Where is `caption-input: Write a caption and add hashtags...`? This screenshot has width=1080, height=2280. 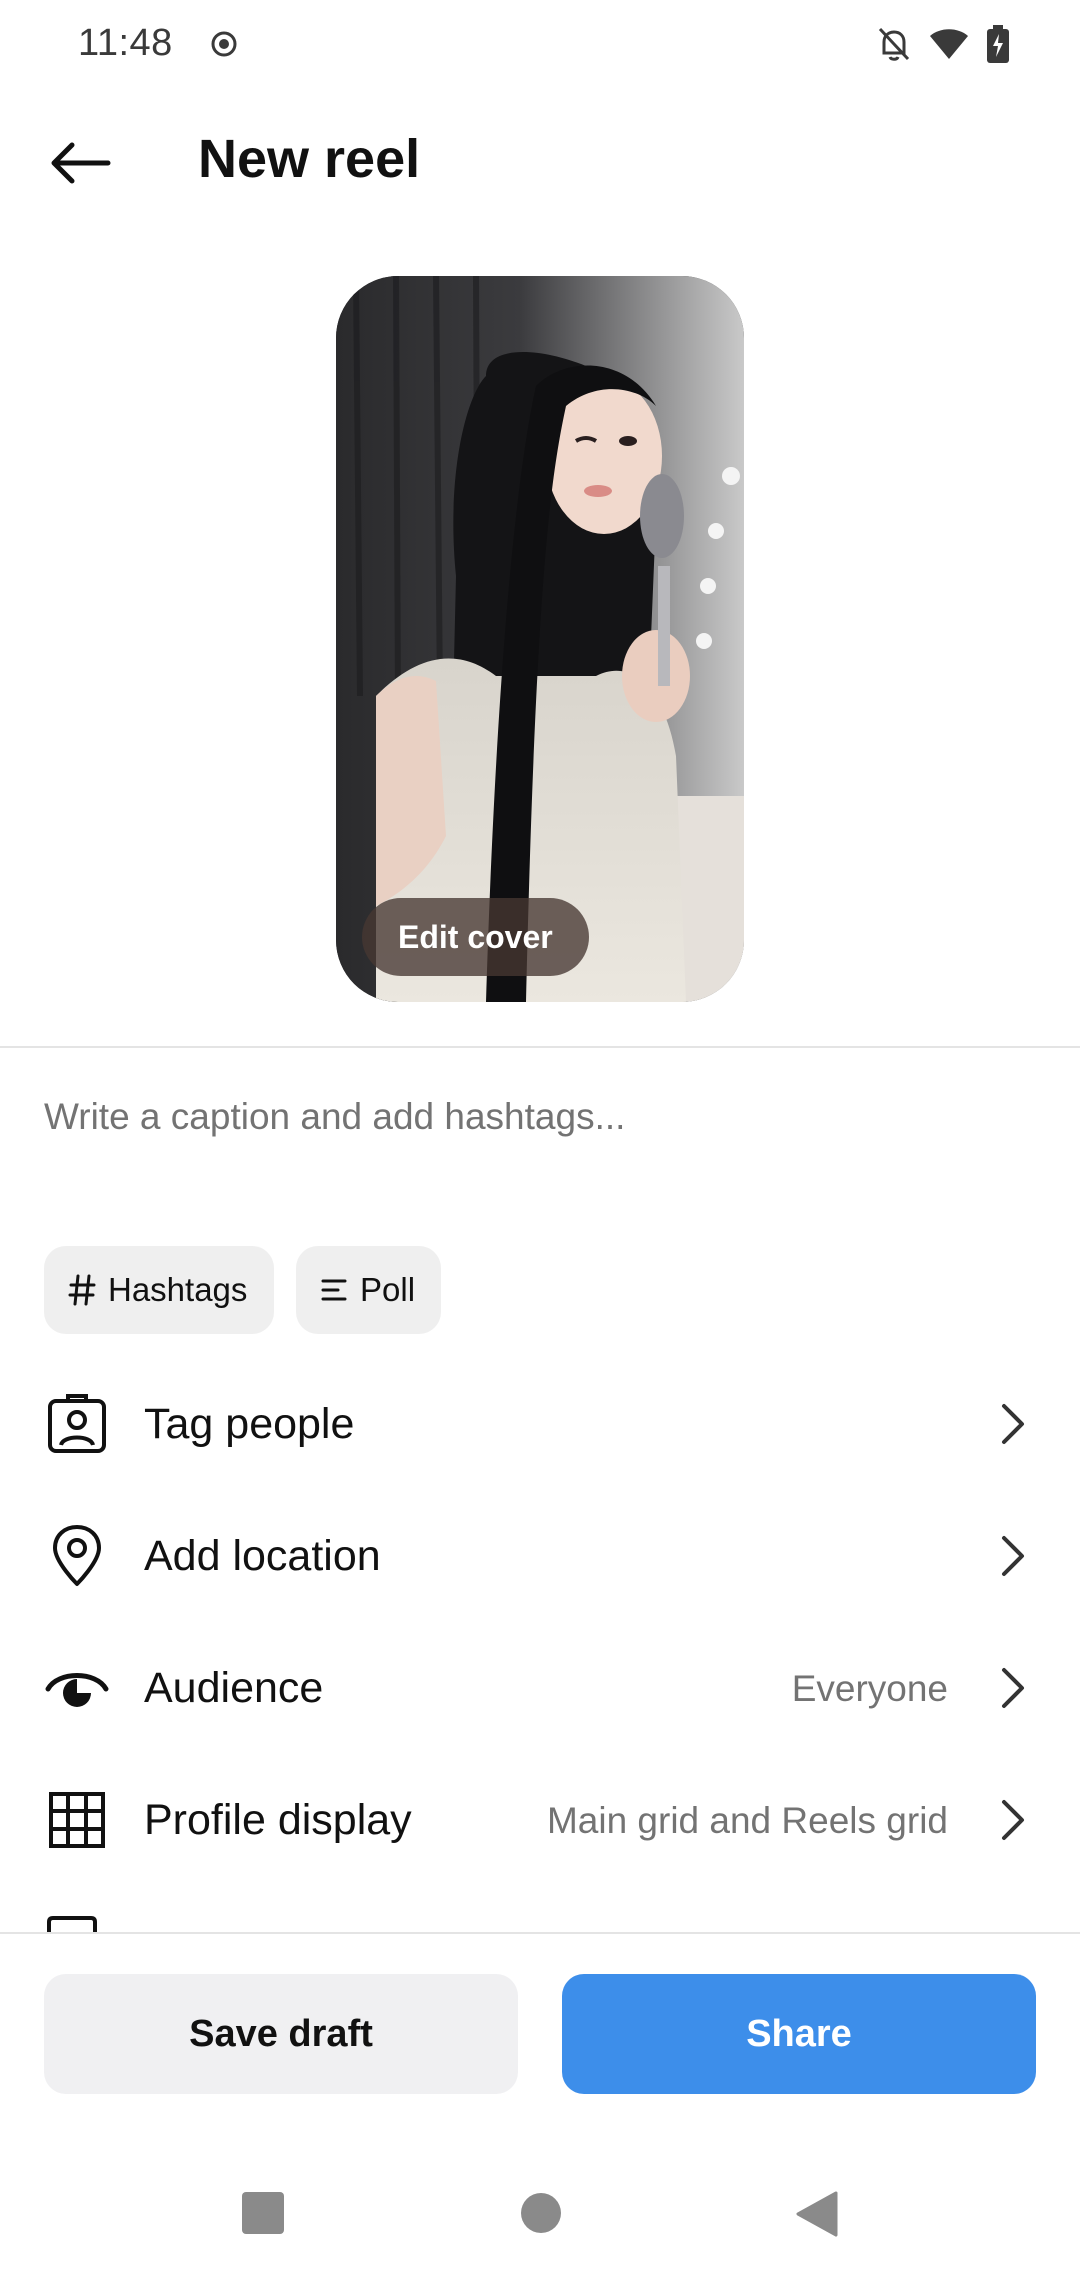
caption-input: Write a caption and add hashtags... is located at coordinates (334, 1117).